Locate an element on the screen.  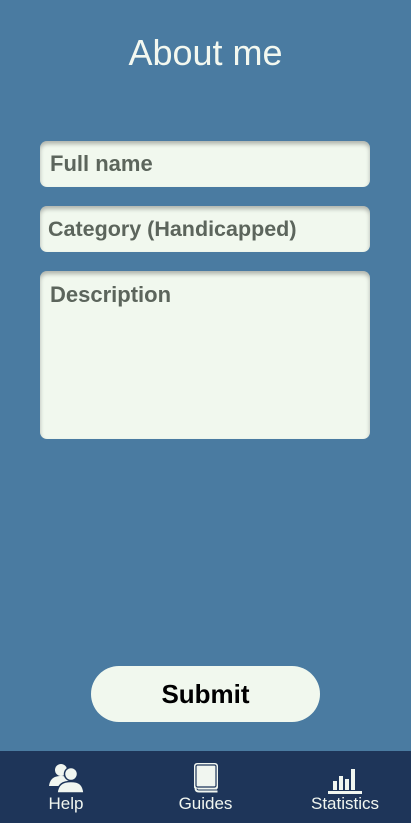
book-icon is located at coordinates (206, 777).